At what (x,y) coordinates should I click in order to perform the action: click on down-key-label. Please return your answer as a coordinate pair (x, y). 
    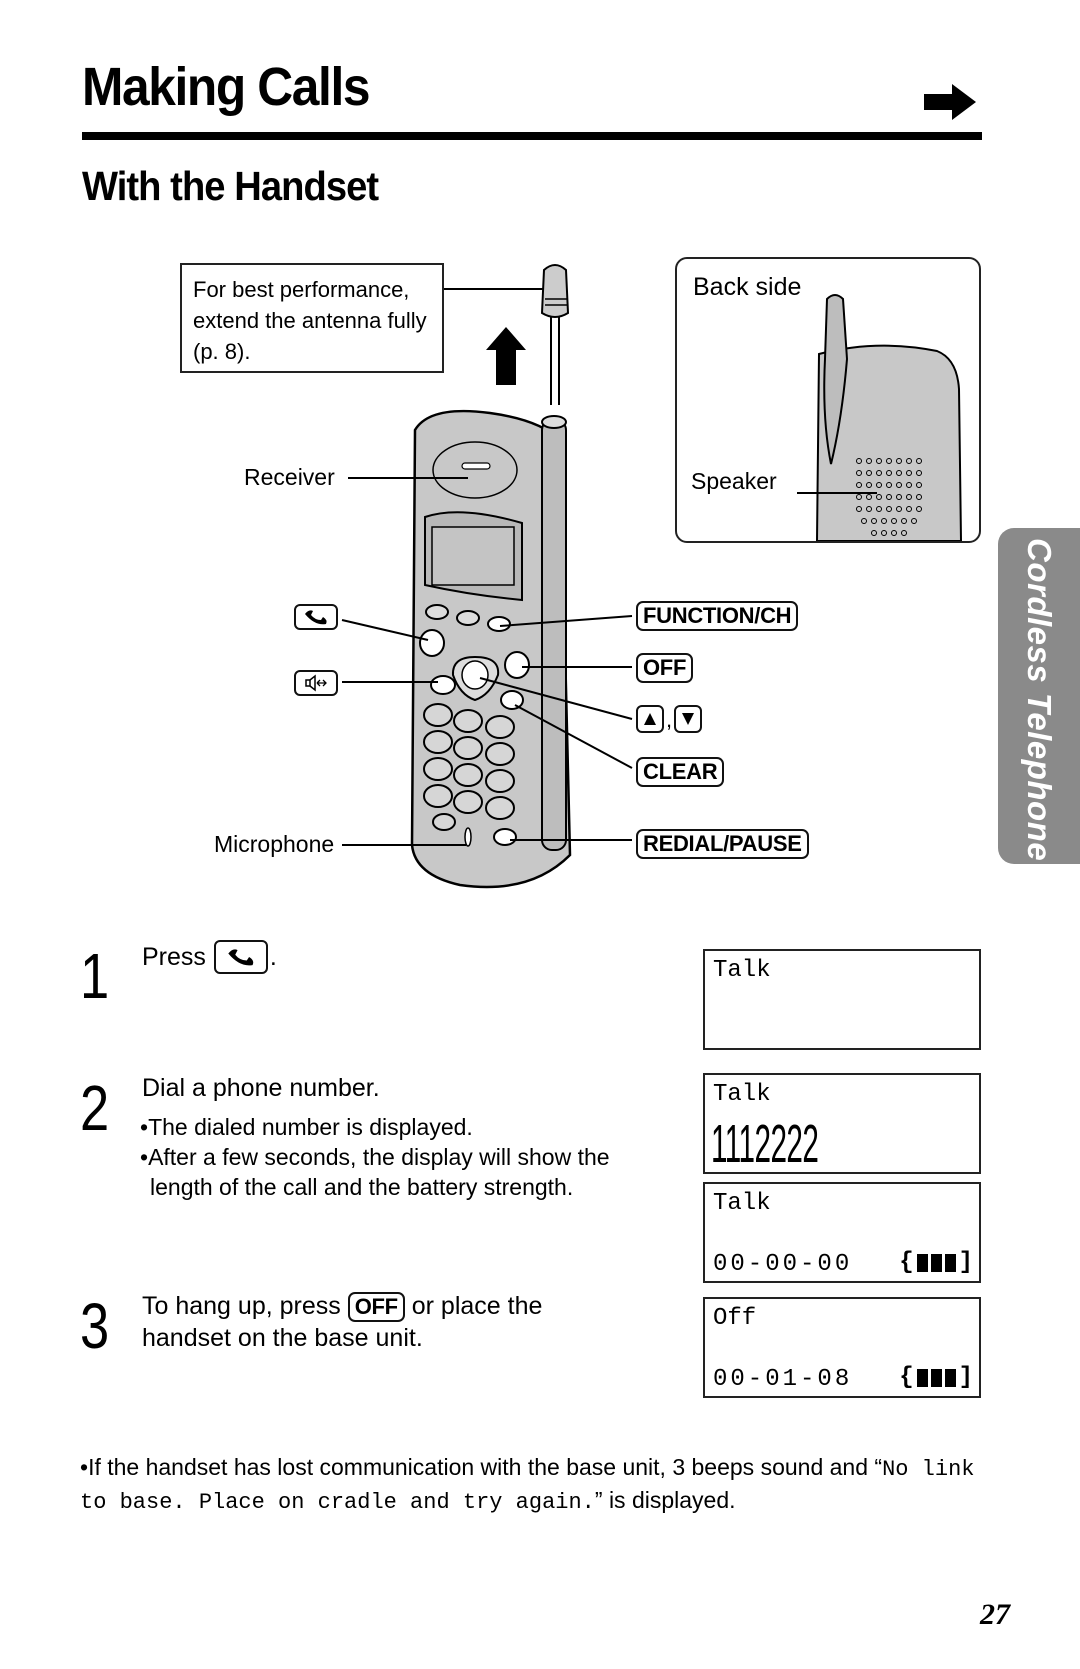
    Looking at the image, I should click on (688, 719).